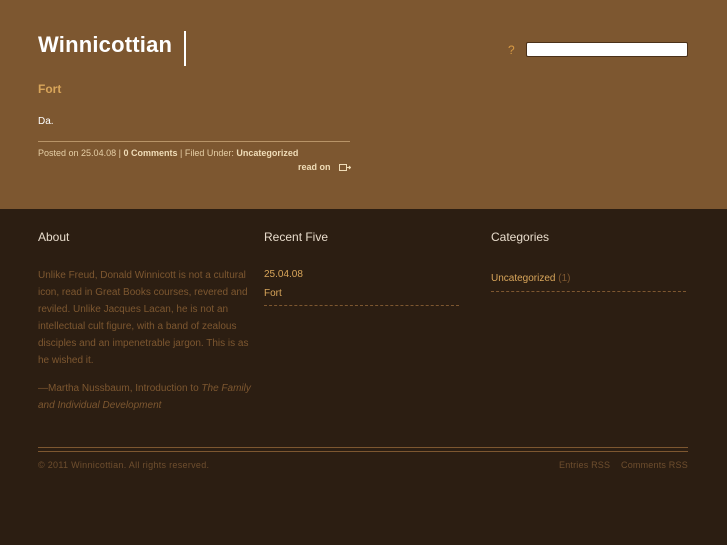  I want to click on about-heading: About, so click(54, 237).